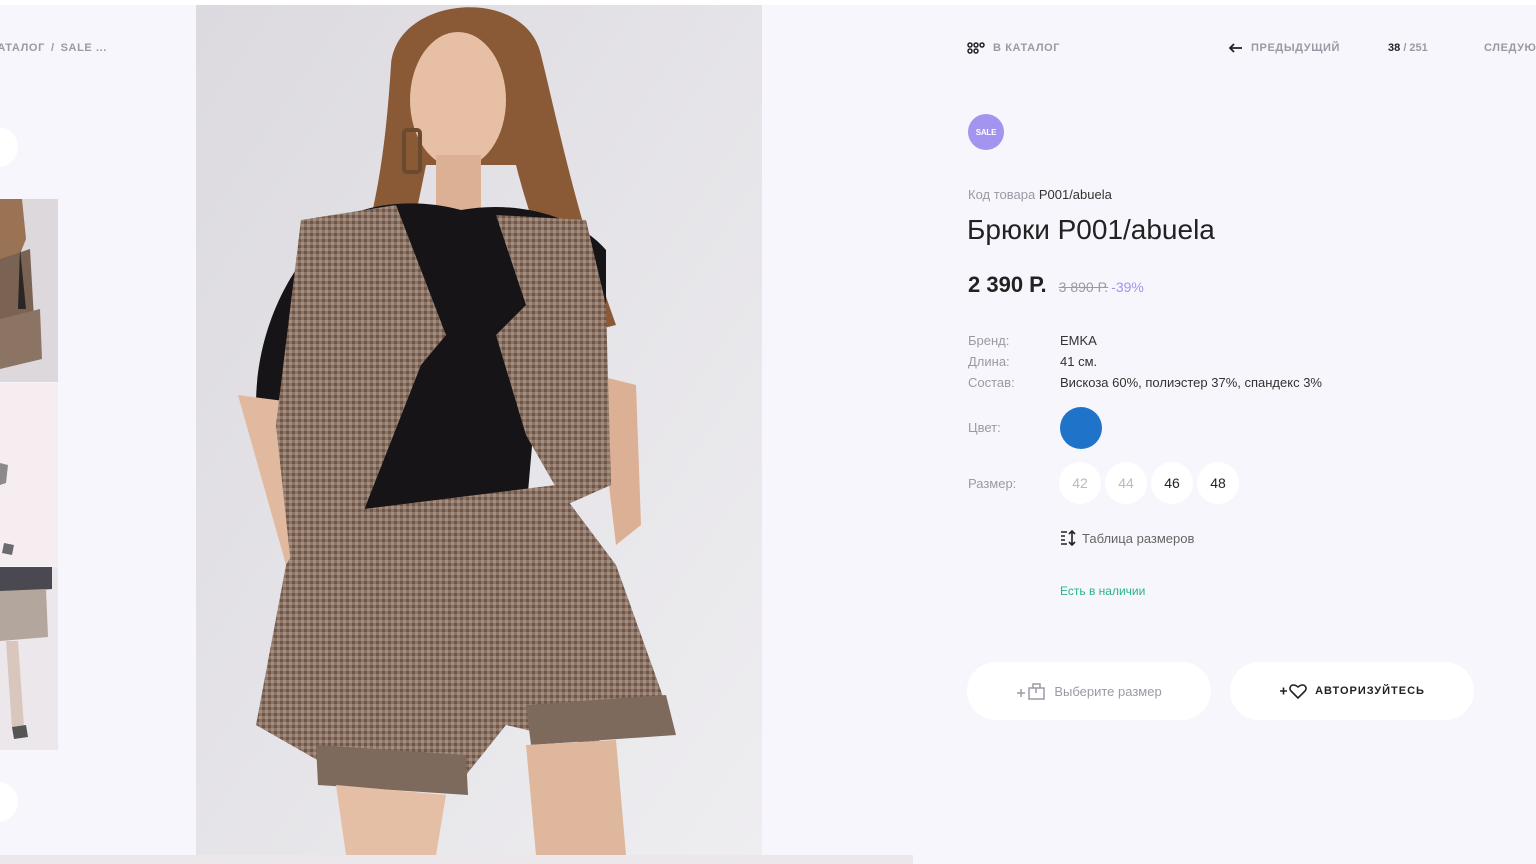  I want to click on grid-dots-icon, so click(976, 48).